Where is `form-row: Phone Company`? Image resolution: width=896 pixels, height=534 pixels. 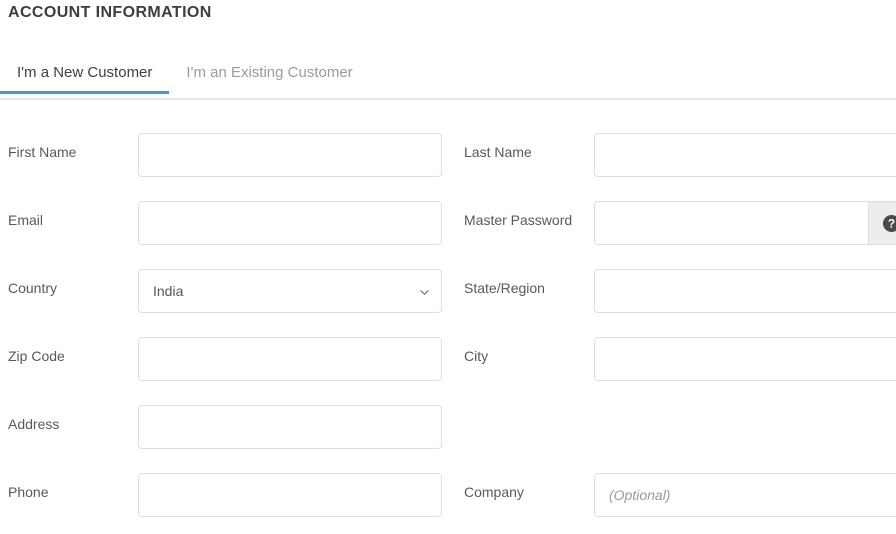 form-row: Phone Company is located at coordinates (448, 497).